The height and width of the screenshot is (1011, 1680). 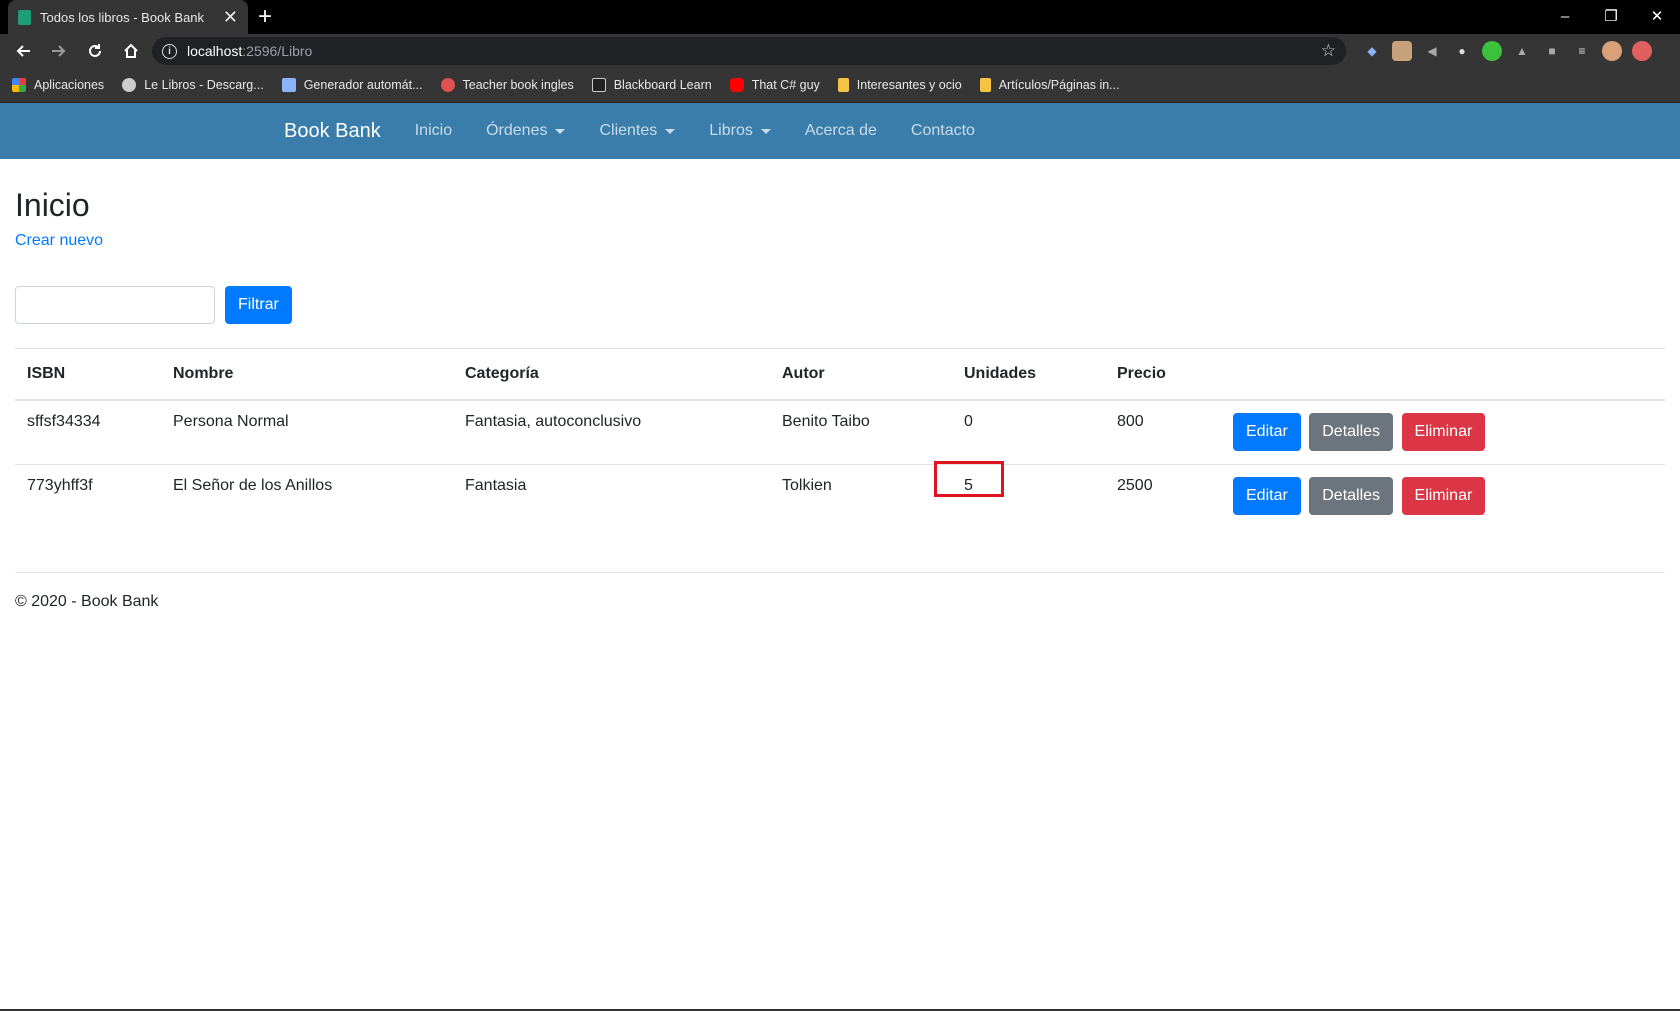 What do you see at coordinates (526, 131) in the screenshot?
I see `nav-dropdown-ordenes: Órdenes` at bounding box center [526, 131].